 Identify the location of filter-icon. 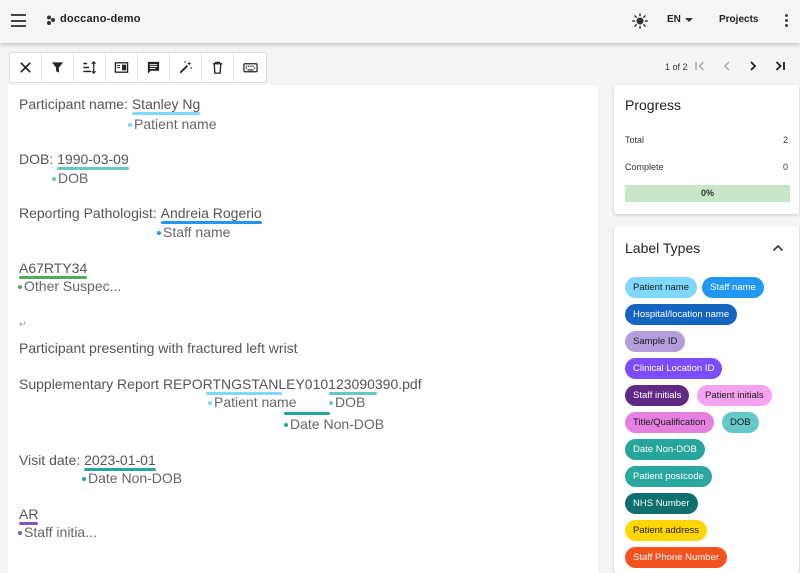
(57, 67).